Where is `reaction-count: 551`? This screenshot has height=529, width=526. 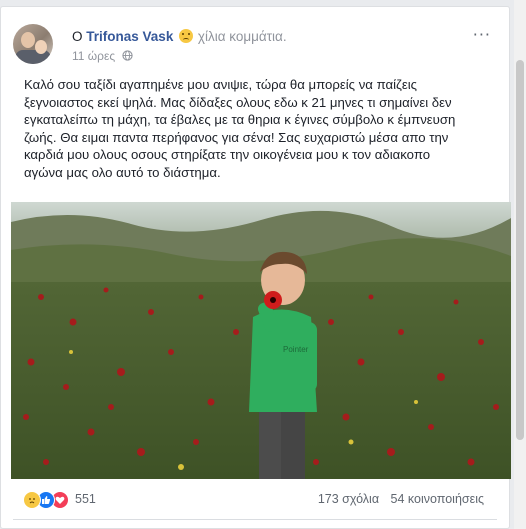 reaction-count: 551 is located at coordinates (85, 499).